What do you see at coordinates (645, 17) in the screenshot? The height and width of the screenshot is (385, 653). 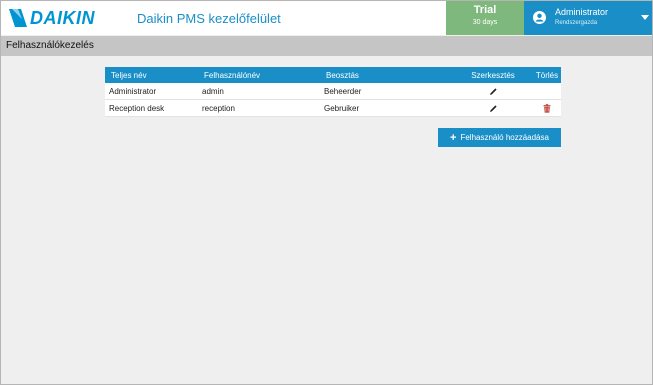 I see `chevron-down-icon` at bounding box center [645, 17].